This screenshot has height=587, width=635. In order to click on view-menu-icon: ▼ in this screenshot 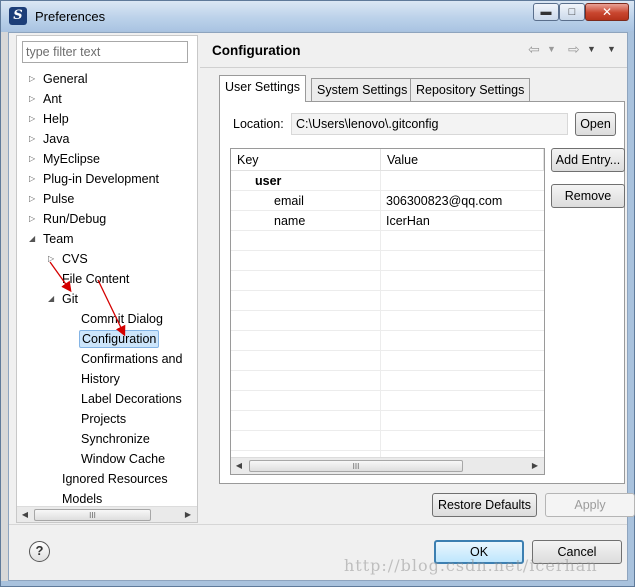, I will do `click(611, 49)`.